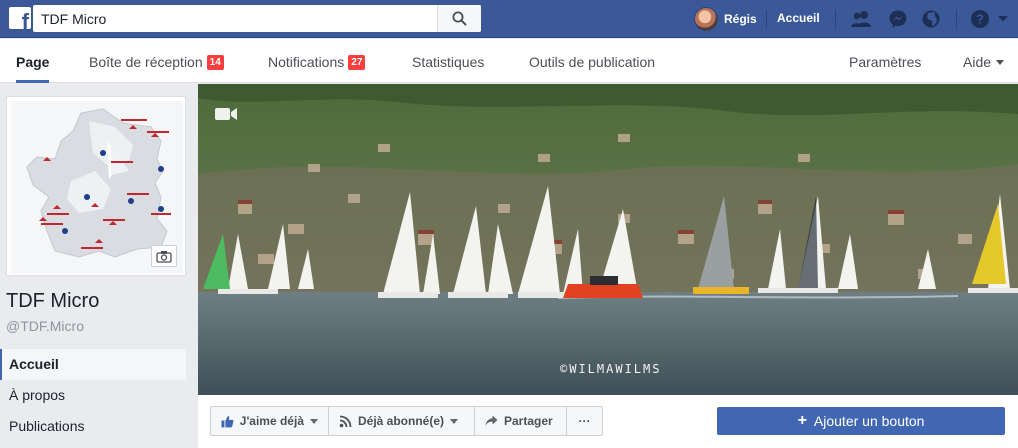 Image resolution: width=1018 pixels, height=448 pixels. I want to click on photo-watermark: ©WILMAWILMS, so click(611, 369).